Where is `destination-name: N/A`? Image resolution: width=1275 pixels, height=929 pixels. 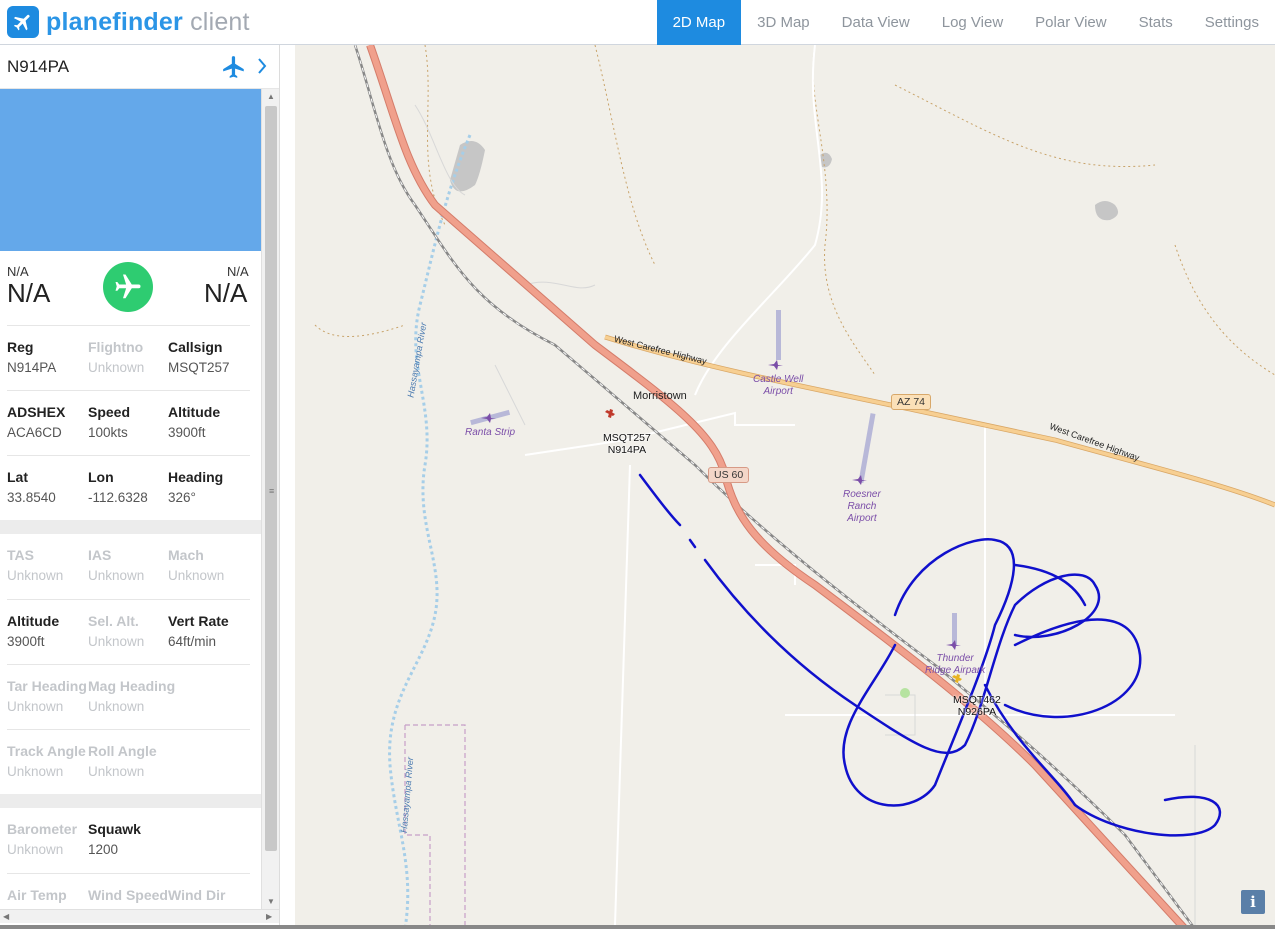
destination-name: N/A is located at coordinates (226, 293).